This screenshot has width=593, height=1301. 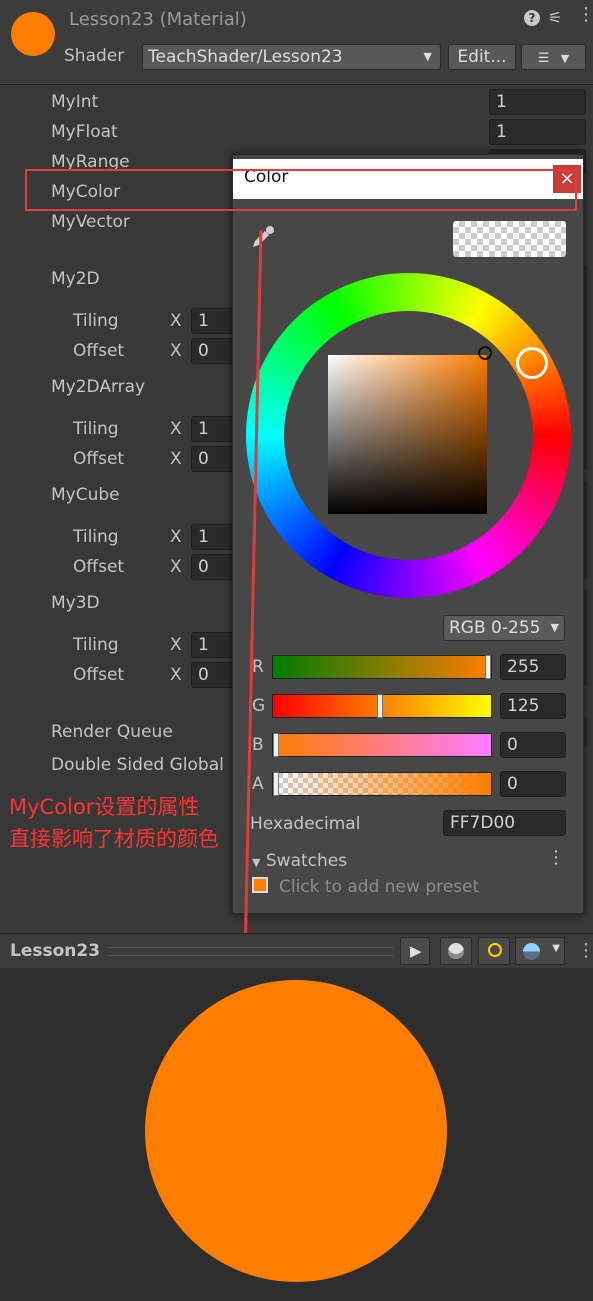 What do you see at coordinates (55, 951) in the screenshot?
I see `preview-title: Lesson23` at bounding box center [55, 951].